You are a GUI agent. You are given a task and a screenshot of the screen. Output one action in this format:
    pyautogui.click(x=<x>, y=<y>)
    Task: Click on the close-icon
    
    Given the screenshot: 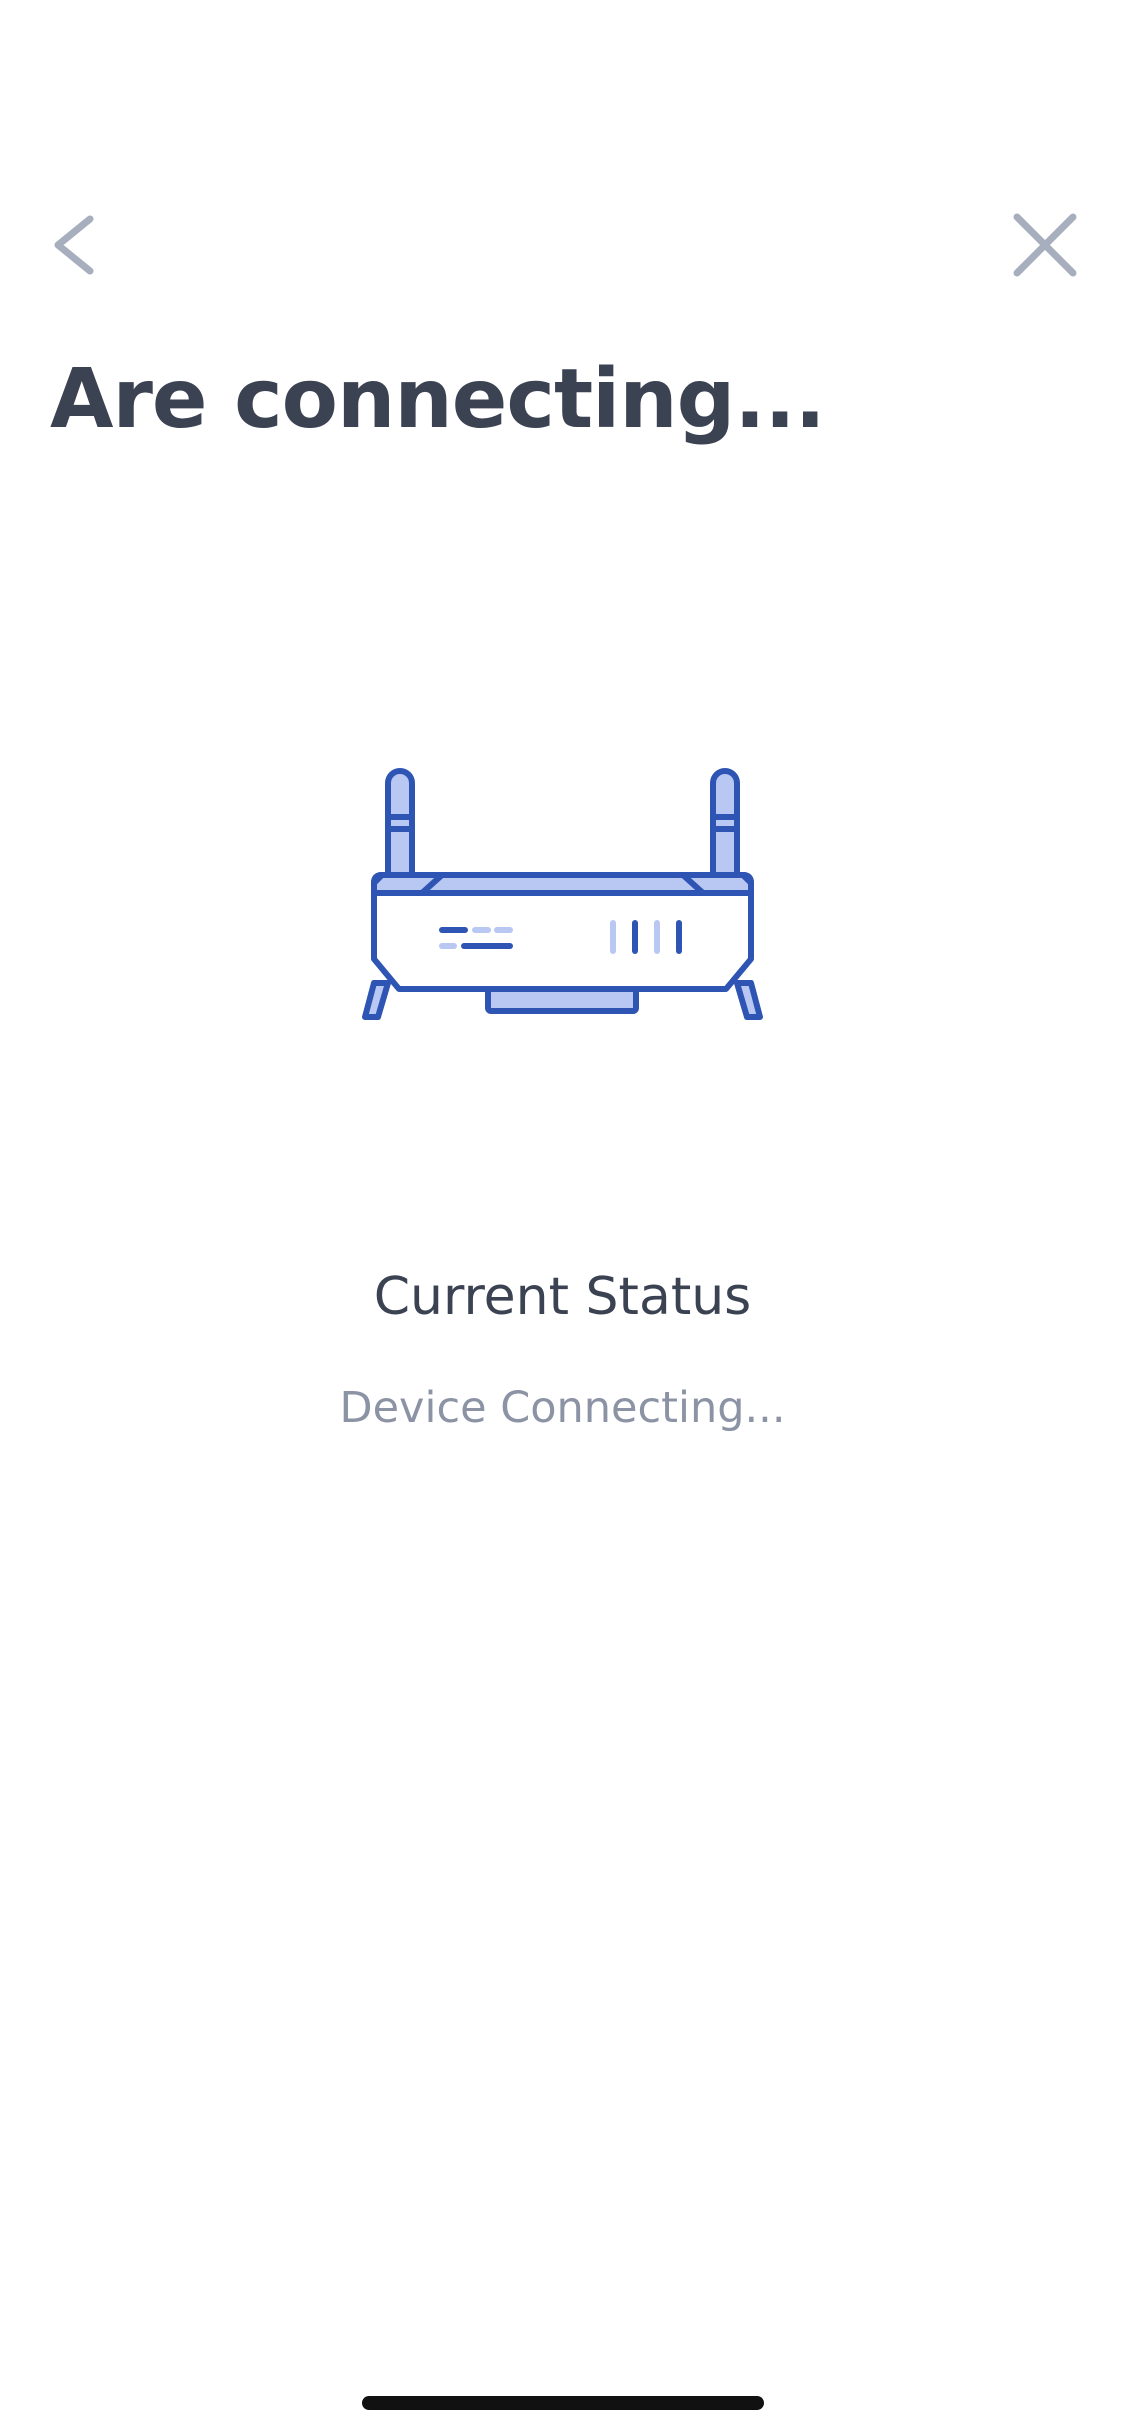 What is the action you would take?
    pyautogui.click(x=1045, y=245)
    